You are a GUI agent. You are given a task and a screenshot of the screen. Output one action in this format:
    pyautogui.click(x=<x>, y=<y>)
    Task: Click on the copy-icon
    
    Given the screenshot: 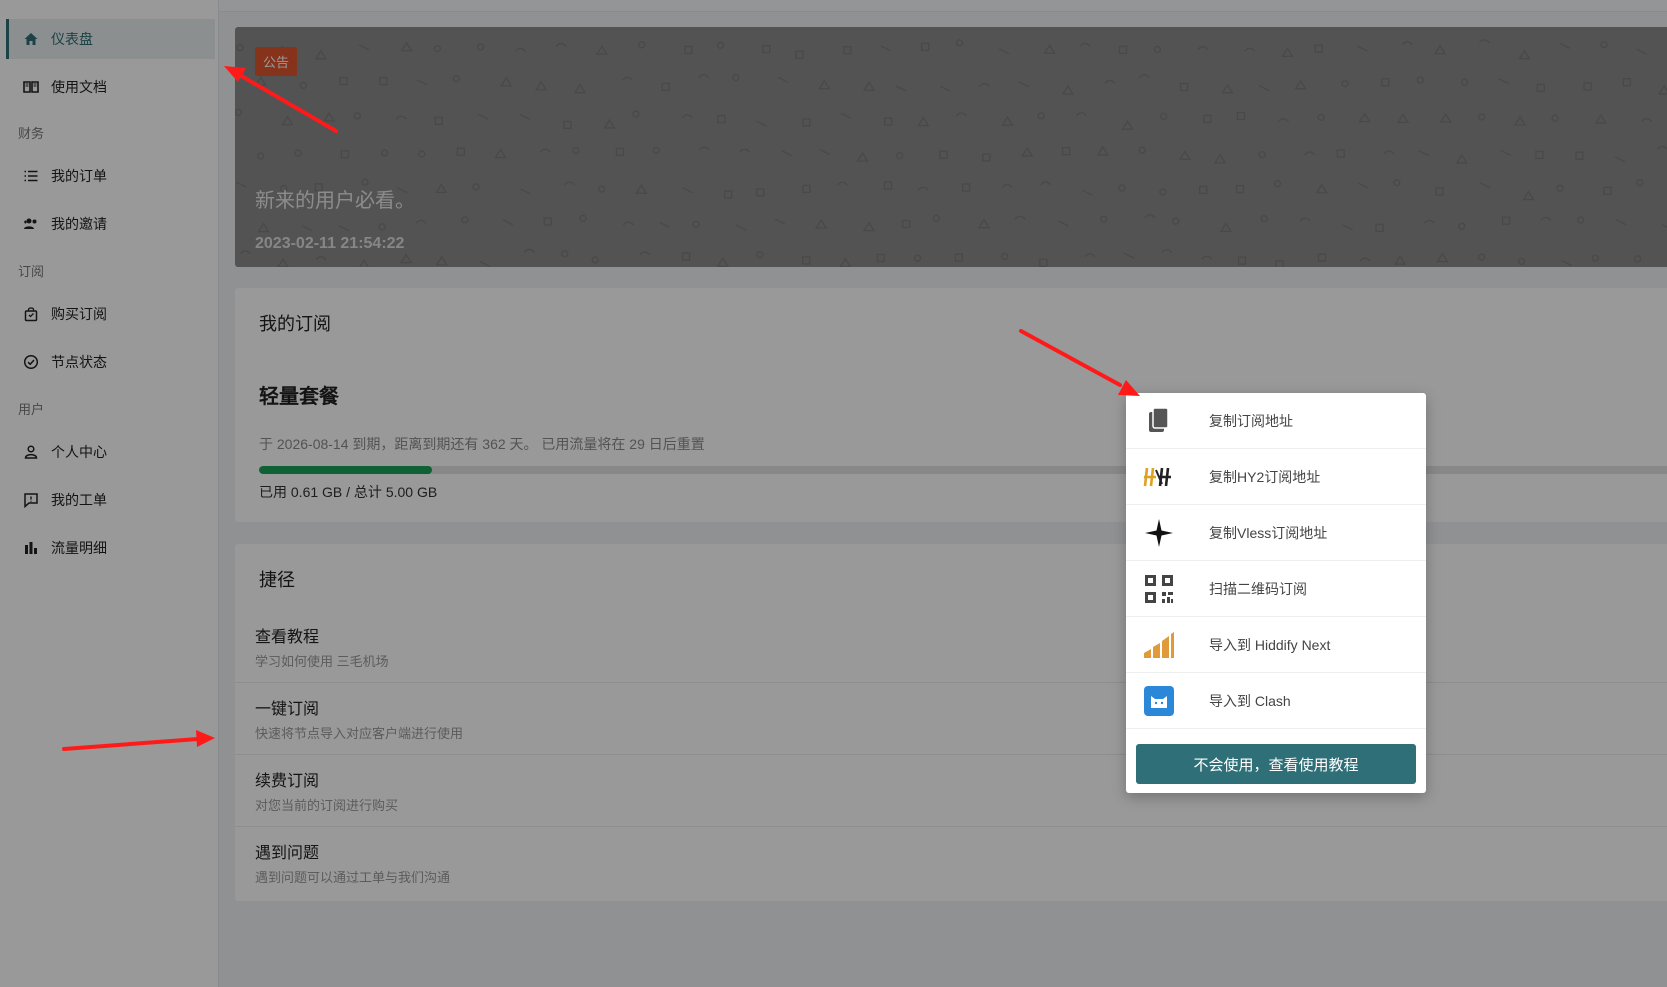 What is the action you would take?
    pyautogui.click(x=1159, y=421)
    